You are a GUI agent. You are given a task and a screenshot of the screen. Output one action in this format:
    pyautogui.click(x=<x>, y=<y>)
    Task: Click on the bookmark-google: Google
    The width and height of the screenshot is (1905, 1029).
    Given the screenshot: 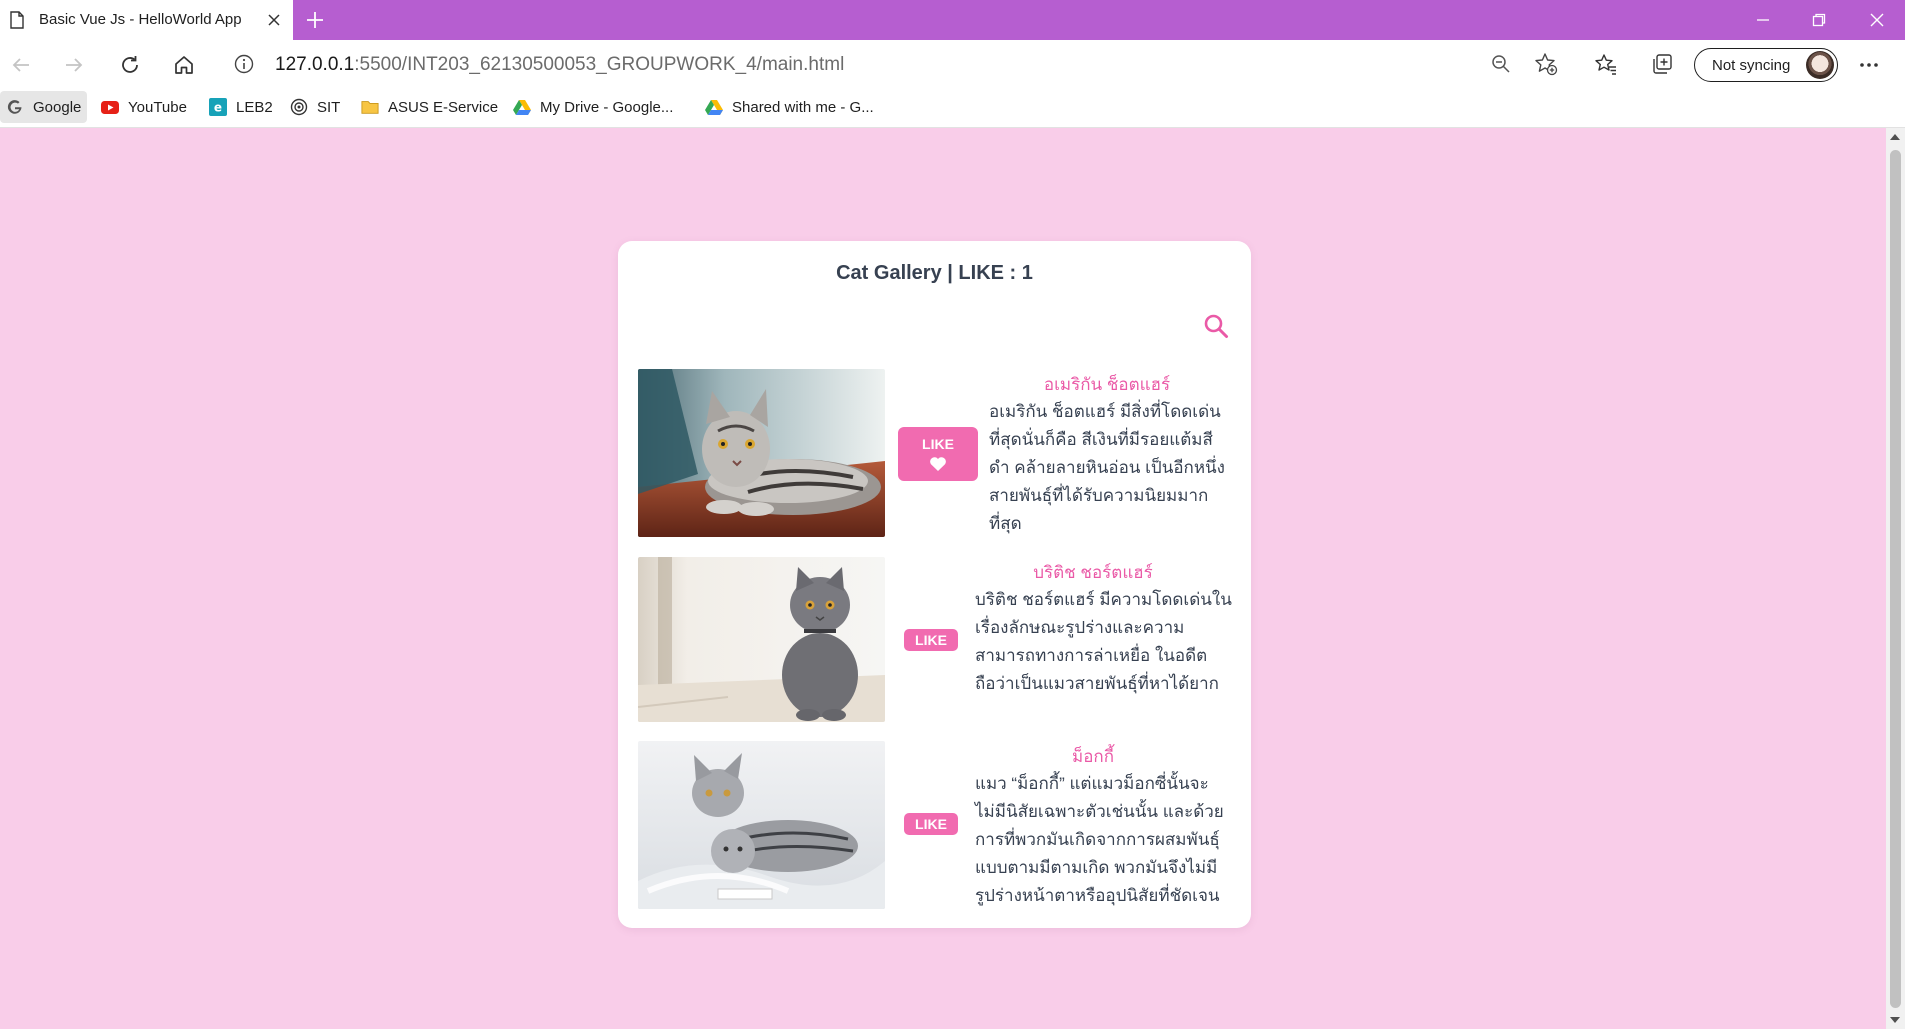 What is the action you would take?
    pyautogui.click(x=44, y=107)
    